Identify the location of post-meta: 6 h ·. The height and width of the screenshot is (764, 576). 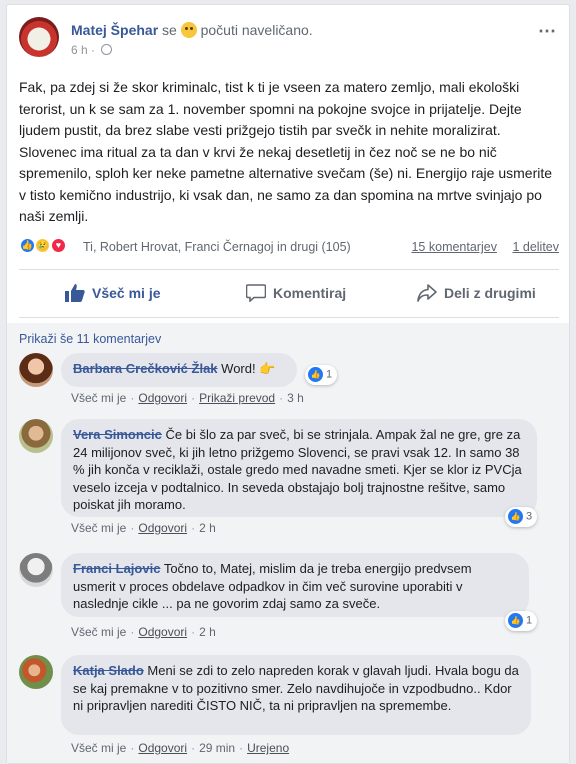
(92, 50).